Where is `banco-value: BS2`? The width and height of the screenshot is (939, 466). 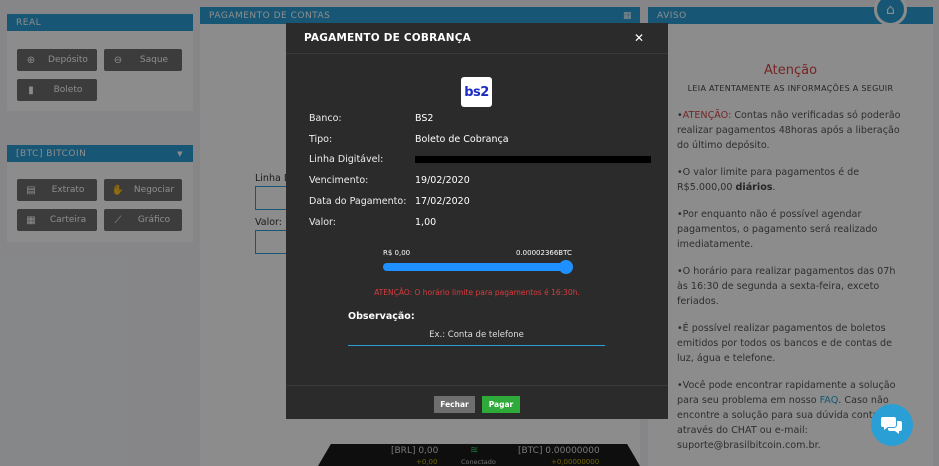
banco-value: BS2 is located at coordinates (424, 118).